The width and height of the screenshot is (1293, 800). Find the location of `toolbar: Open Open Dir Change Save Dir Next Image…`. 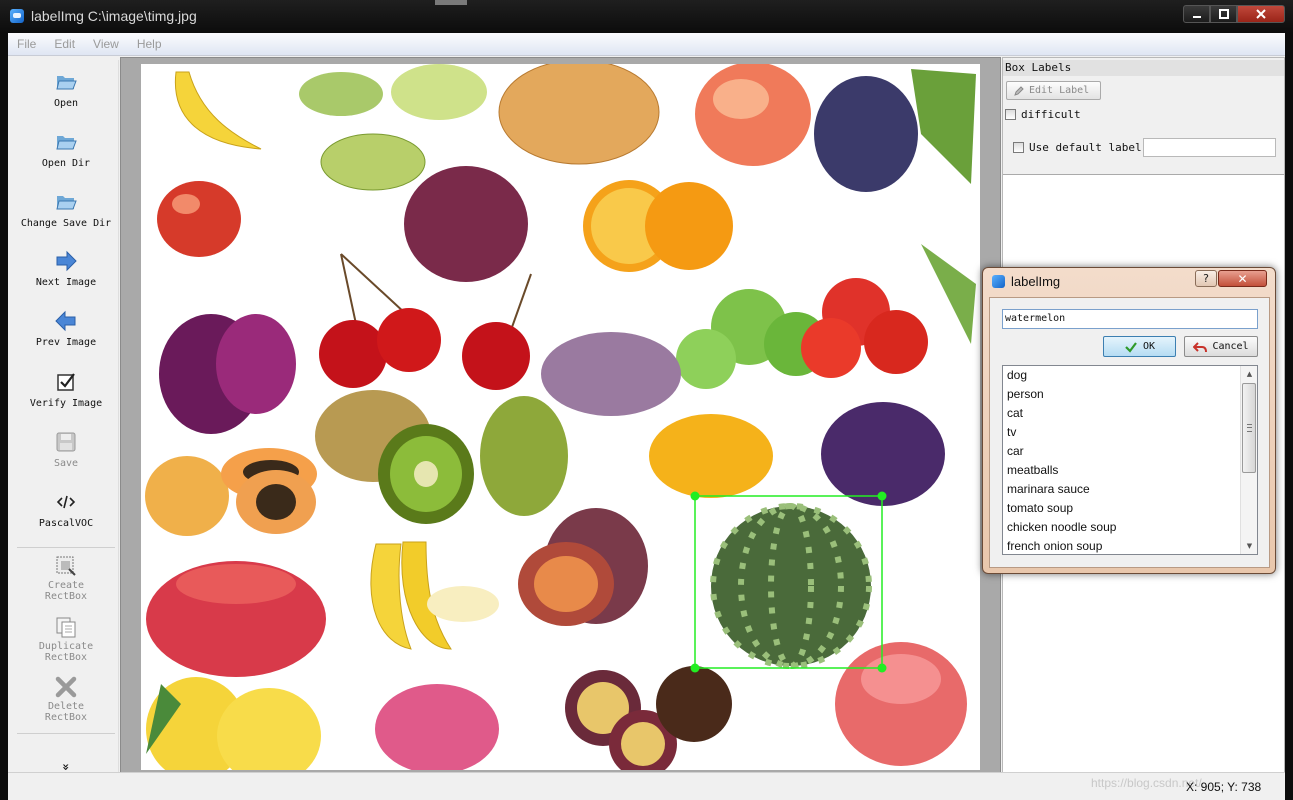

toolbar: Open Open Dir Change Save Dir Next Image… is located at coordinates (66, 416).